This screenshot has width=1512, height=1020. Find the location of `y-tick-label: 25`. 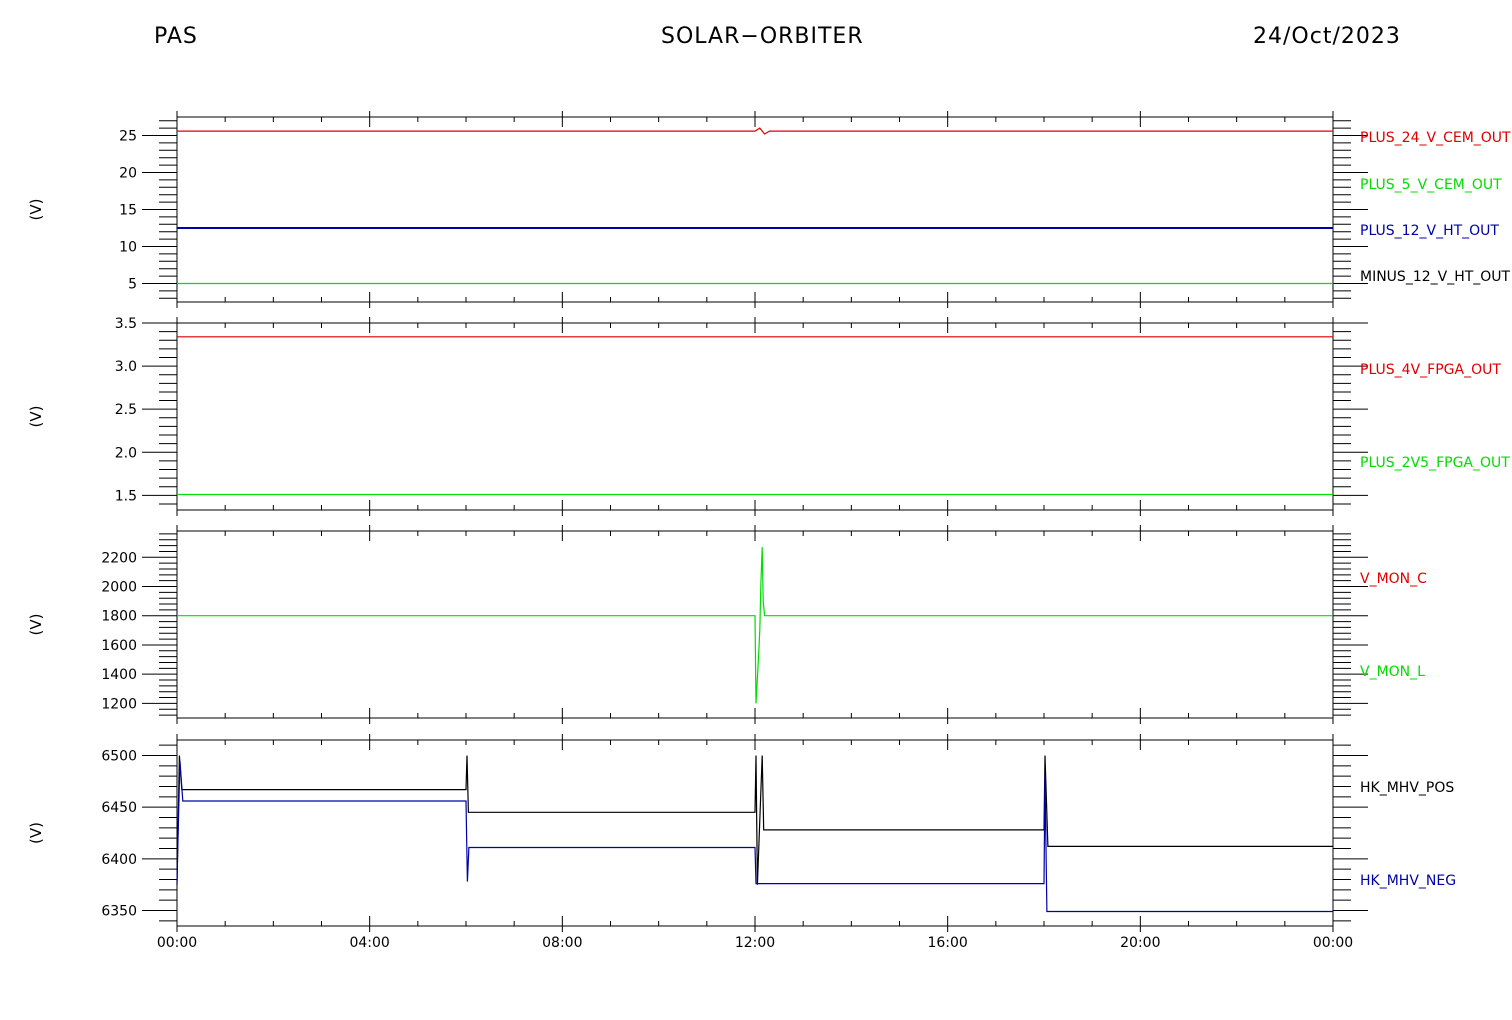

y-tick-label: 25 is located at coordinates (128, 137).